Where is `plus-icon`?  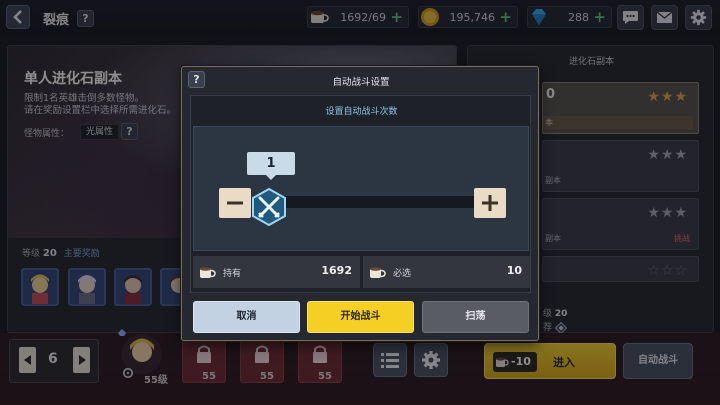 plus-icon is located at coordinates (490, 203).